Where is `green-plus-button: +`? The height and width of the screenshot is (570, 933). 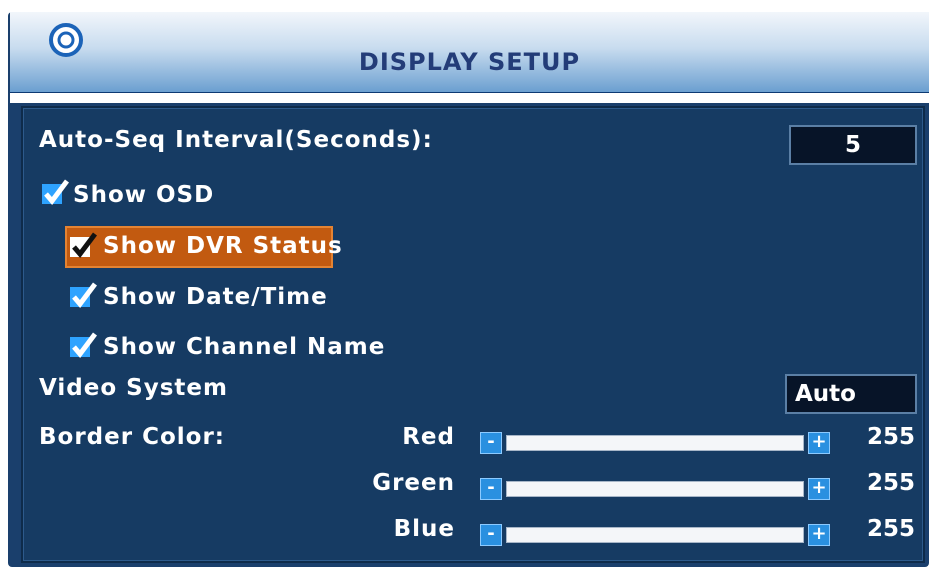 green-plus-button: + is located at coordinates (819, 489).